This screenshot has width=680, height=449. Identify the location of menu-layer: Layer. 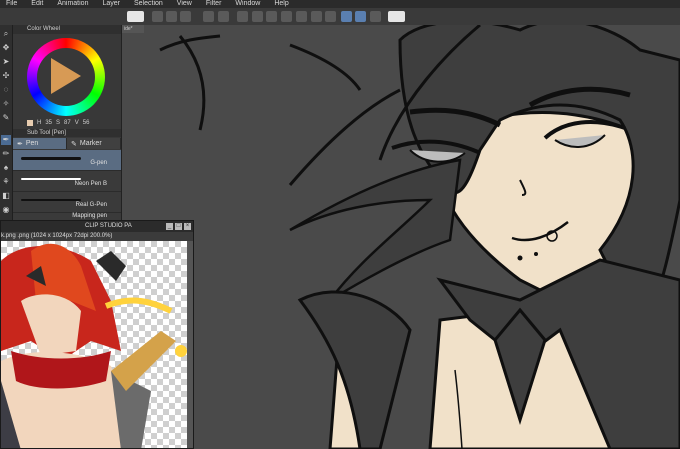
(111, 4).